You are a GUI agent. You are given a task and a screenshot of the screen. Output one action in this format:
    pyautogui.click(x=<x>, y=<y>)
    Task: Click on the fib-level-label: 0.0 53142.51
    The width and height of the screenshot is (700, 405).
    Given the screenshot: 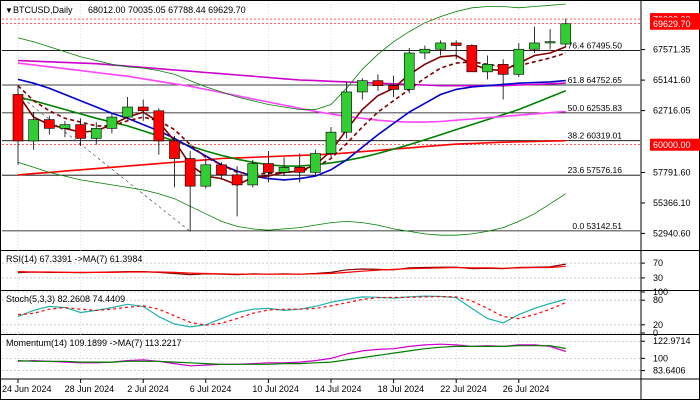 What is the action you would take?
    pyautogui.click(x=597, y=226)
    